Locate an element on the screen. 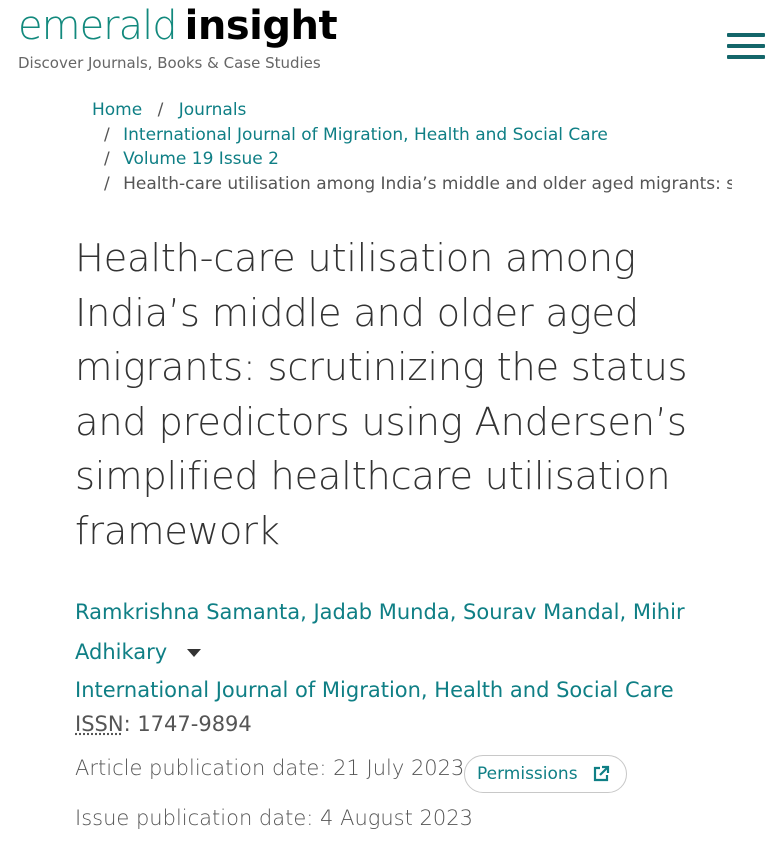 This screenshot has height=848, width=768. issue-publication-date: Issue publication date: 4 August 2023 is located at coordinates (274, 818).